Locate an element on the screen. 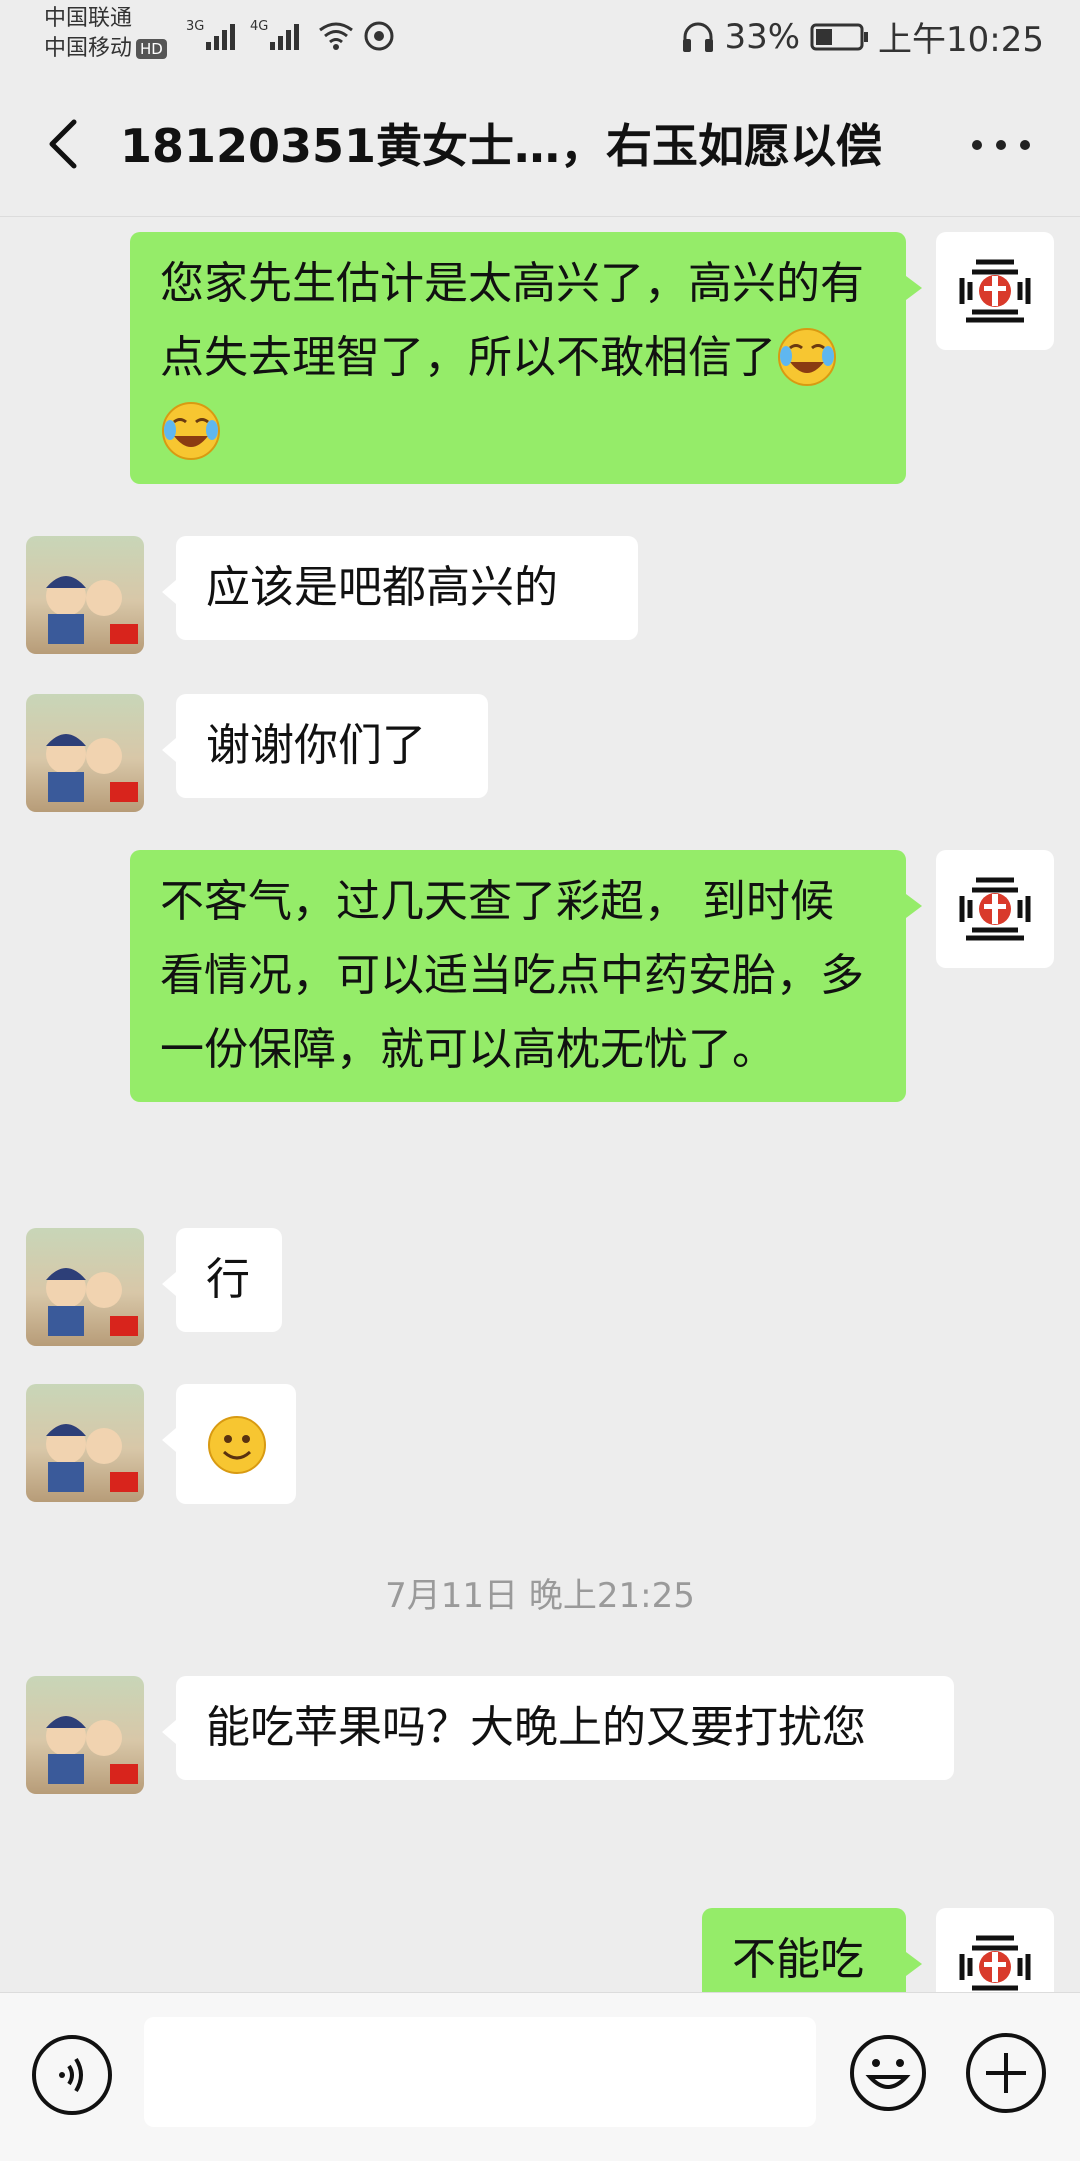  smile-emoji-icon is located at coordinates (237, 1445).